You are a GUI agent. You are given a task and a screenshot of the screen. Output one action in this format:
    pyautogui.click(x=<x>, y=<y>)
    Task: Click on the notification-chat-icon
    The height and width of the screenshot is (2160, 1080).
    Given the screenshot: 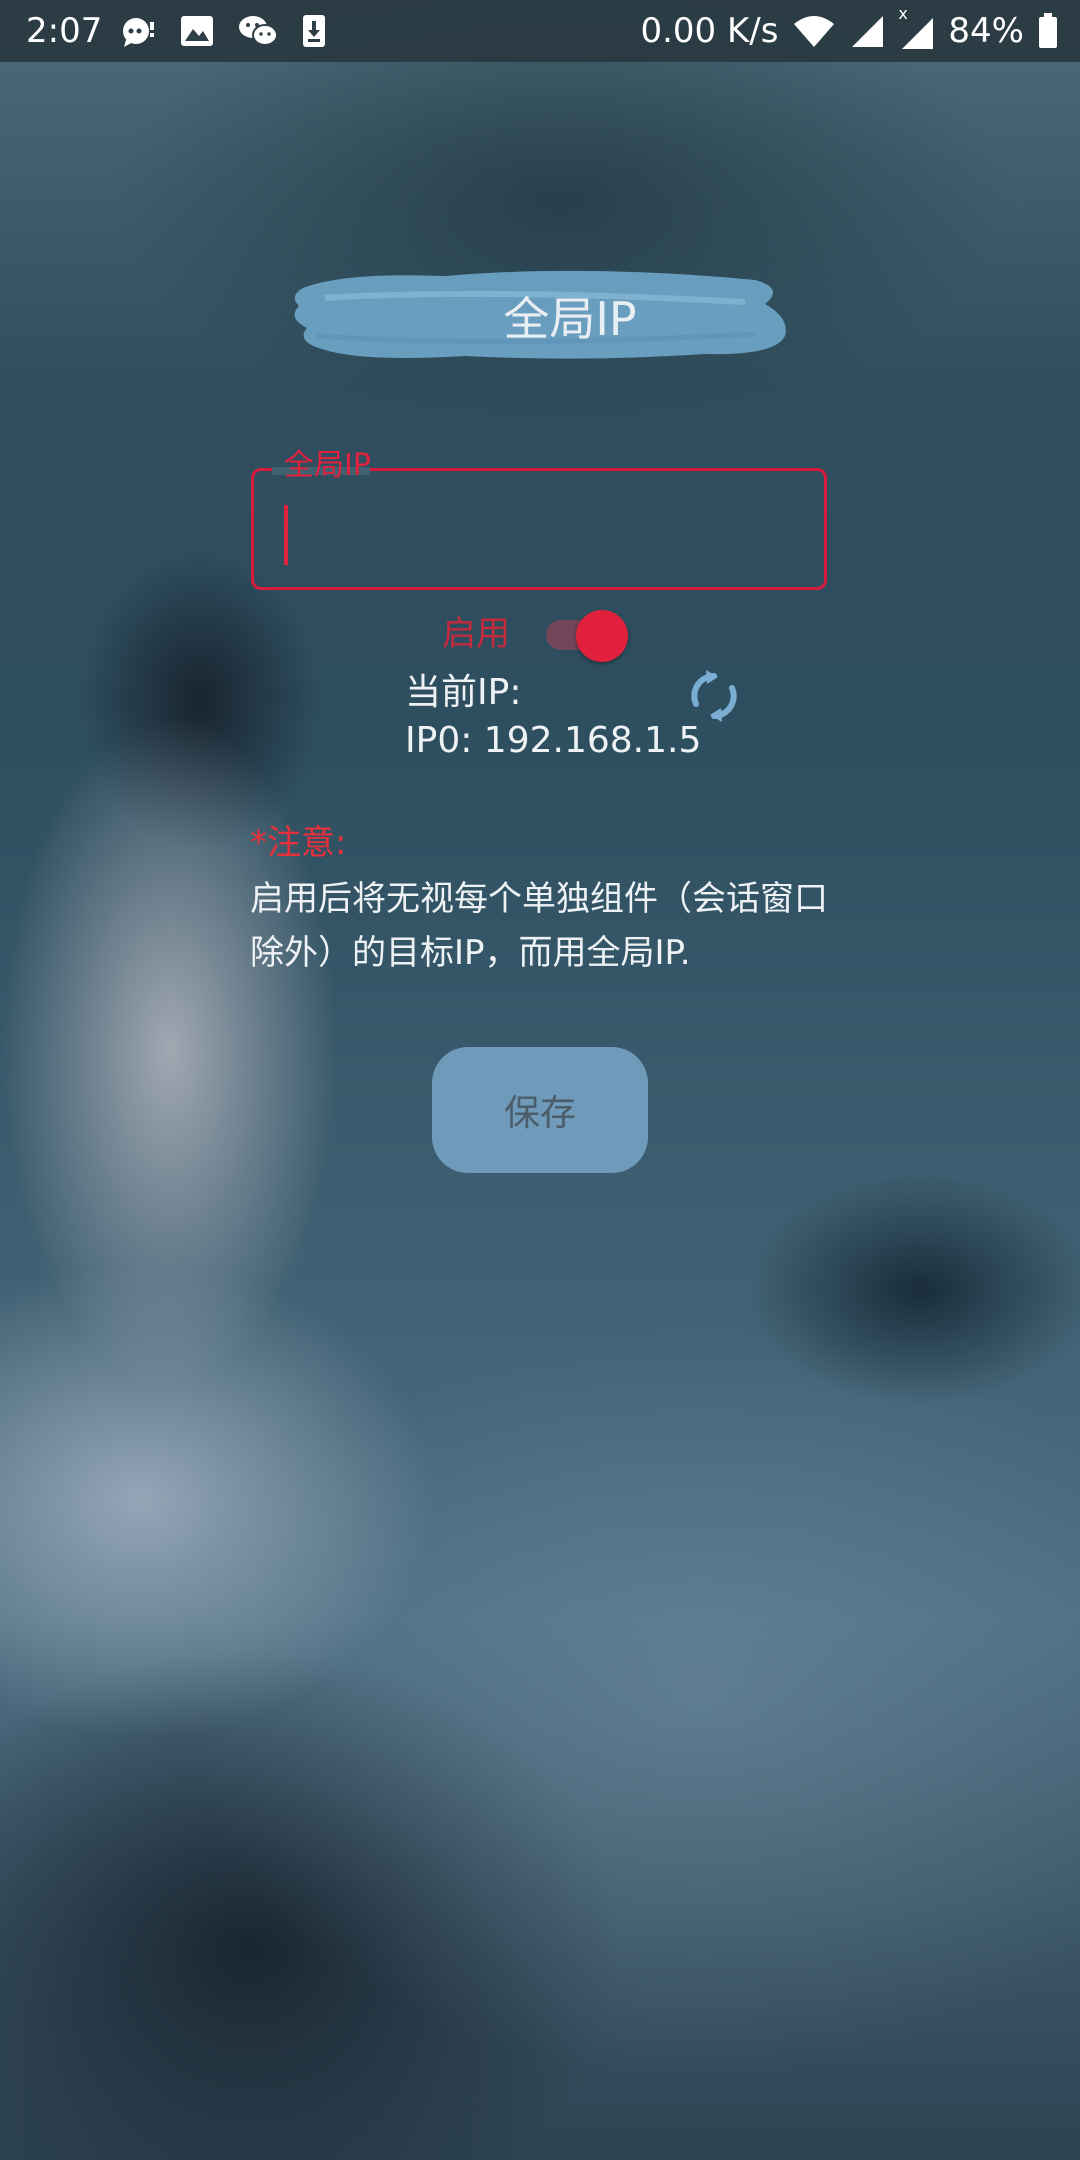 What is the action you would take?
    pyautogui.click(x=138, y=32)
    